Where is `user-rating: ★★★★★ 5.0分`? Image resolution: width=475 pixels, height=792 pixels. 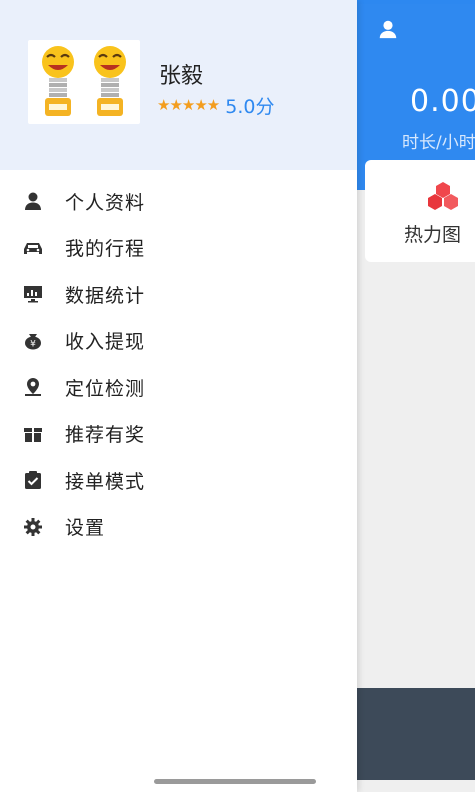 user-rating: ★★★★★ 5.0分 is located at coordinates (216, 105).